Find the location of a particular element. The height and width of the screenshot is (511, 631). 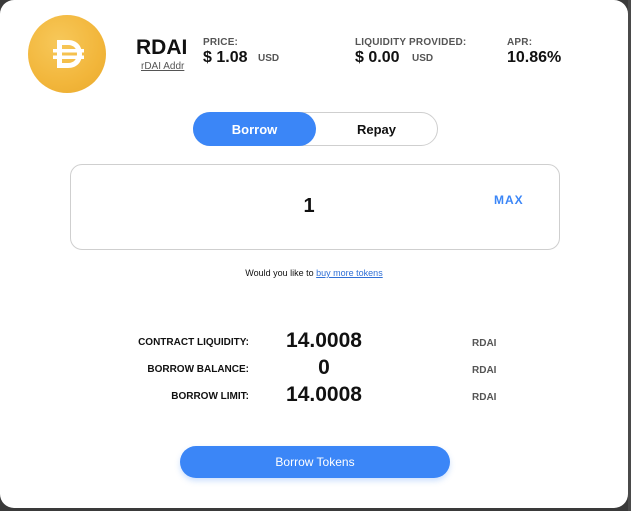

price-value: $ 1.08 is located at coordinates (225, 57).